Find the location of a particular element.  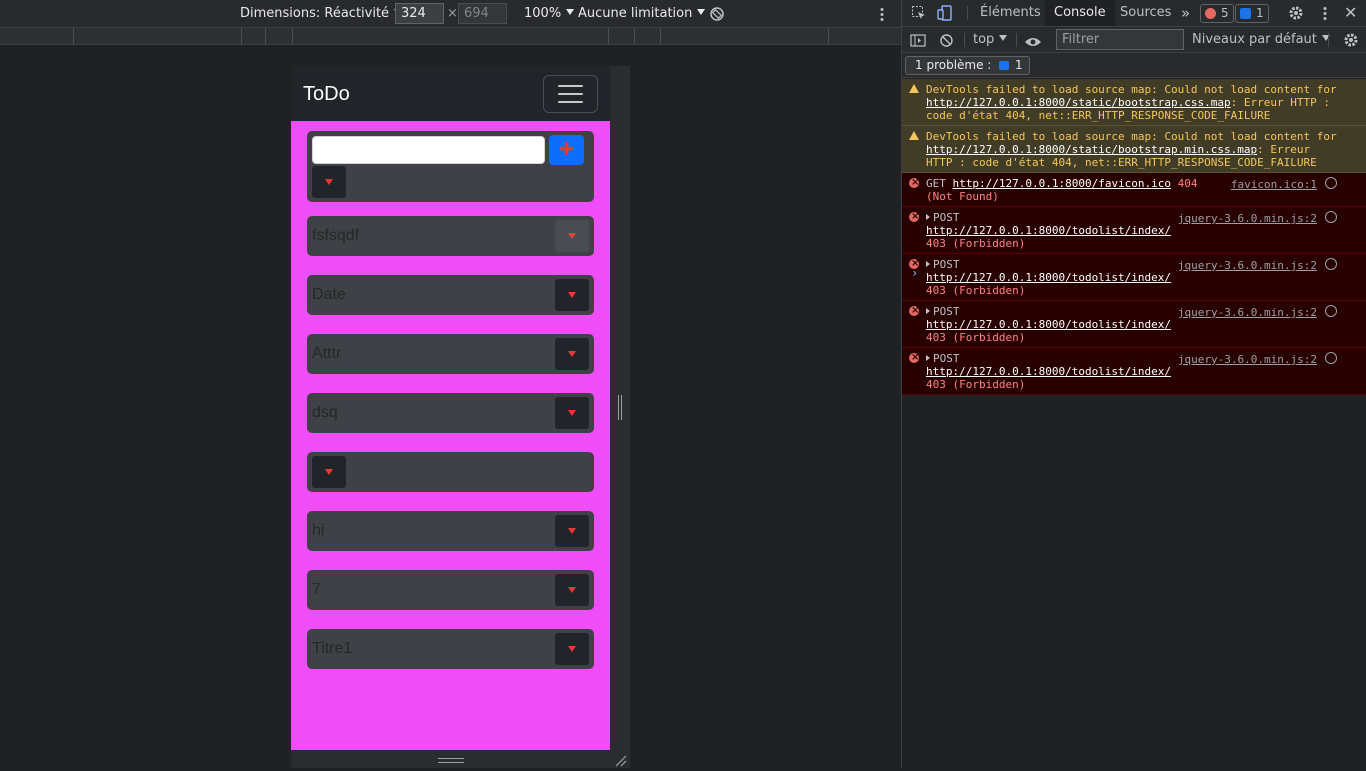

todo-item-title: 7 is located at coordinates (316, 589).